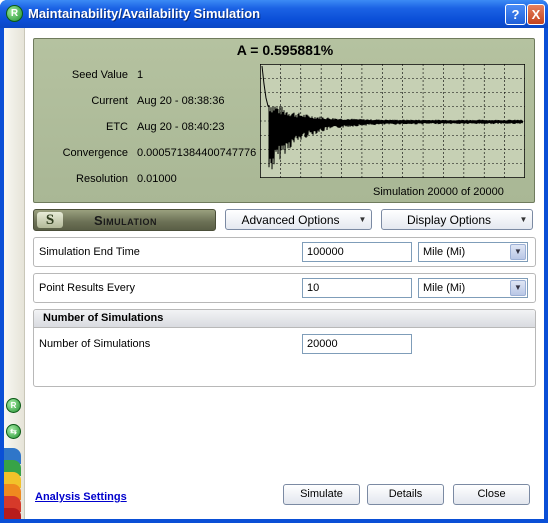 This screenshot has width=548, height=523. I want to click on stat-value: Aug 20 - 08:38:36, so click(181, 101).